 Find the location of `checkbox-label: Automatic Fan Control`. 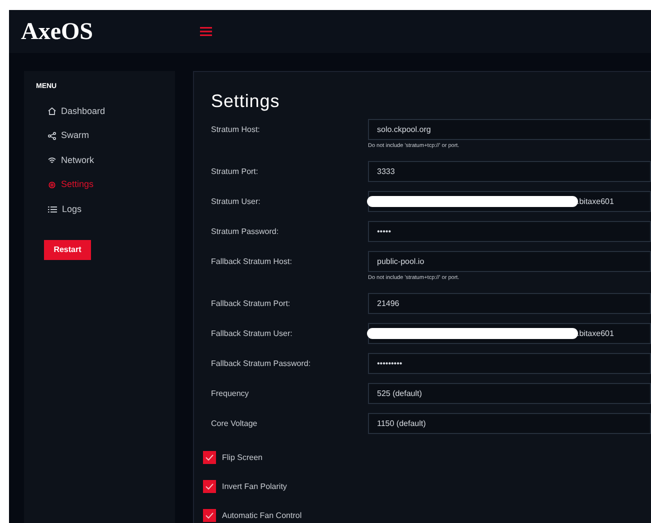

checkbox-label: Automatic Fan Control is located at coordinates (262, 516).